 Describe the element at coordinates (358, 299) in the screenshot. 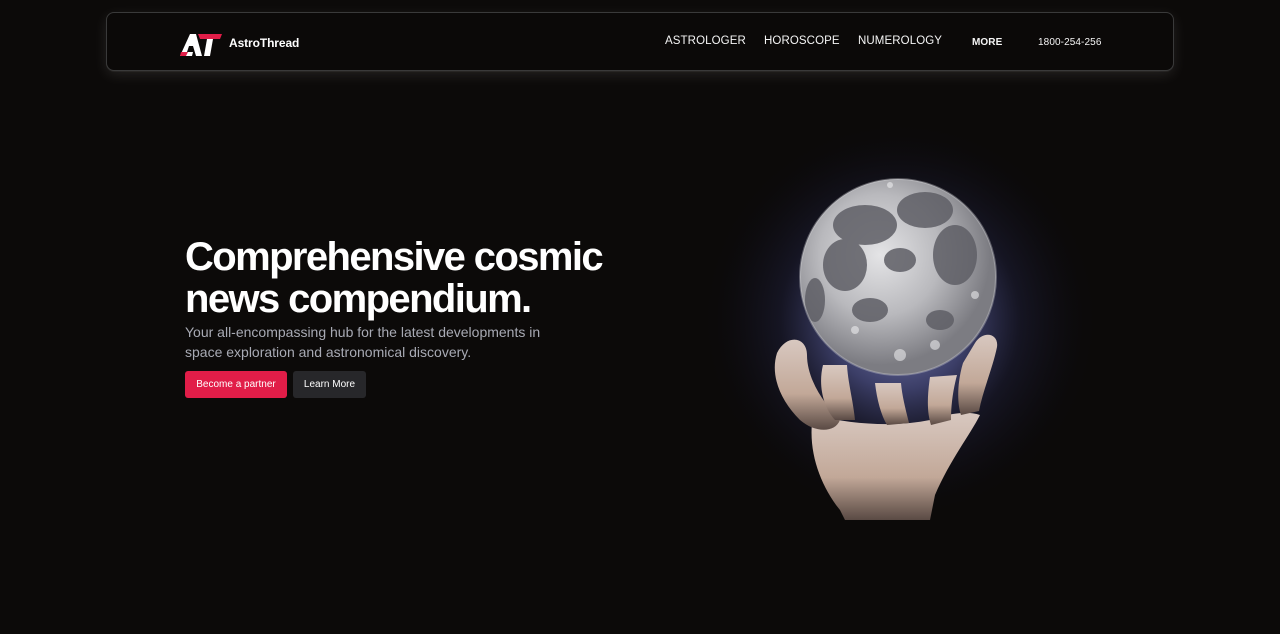

I see `hero-title-line: news compendium.` at that location.